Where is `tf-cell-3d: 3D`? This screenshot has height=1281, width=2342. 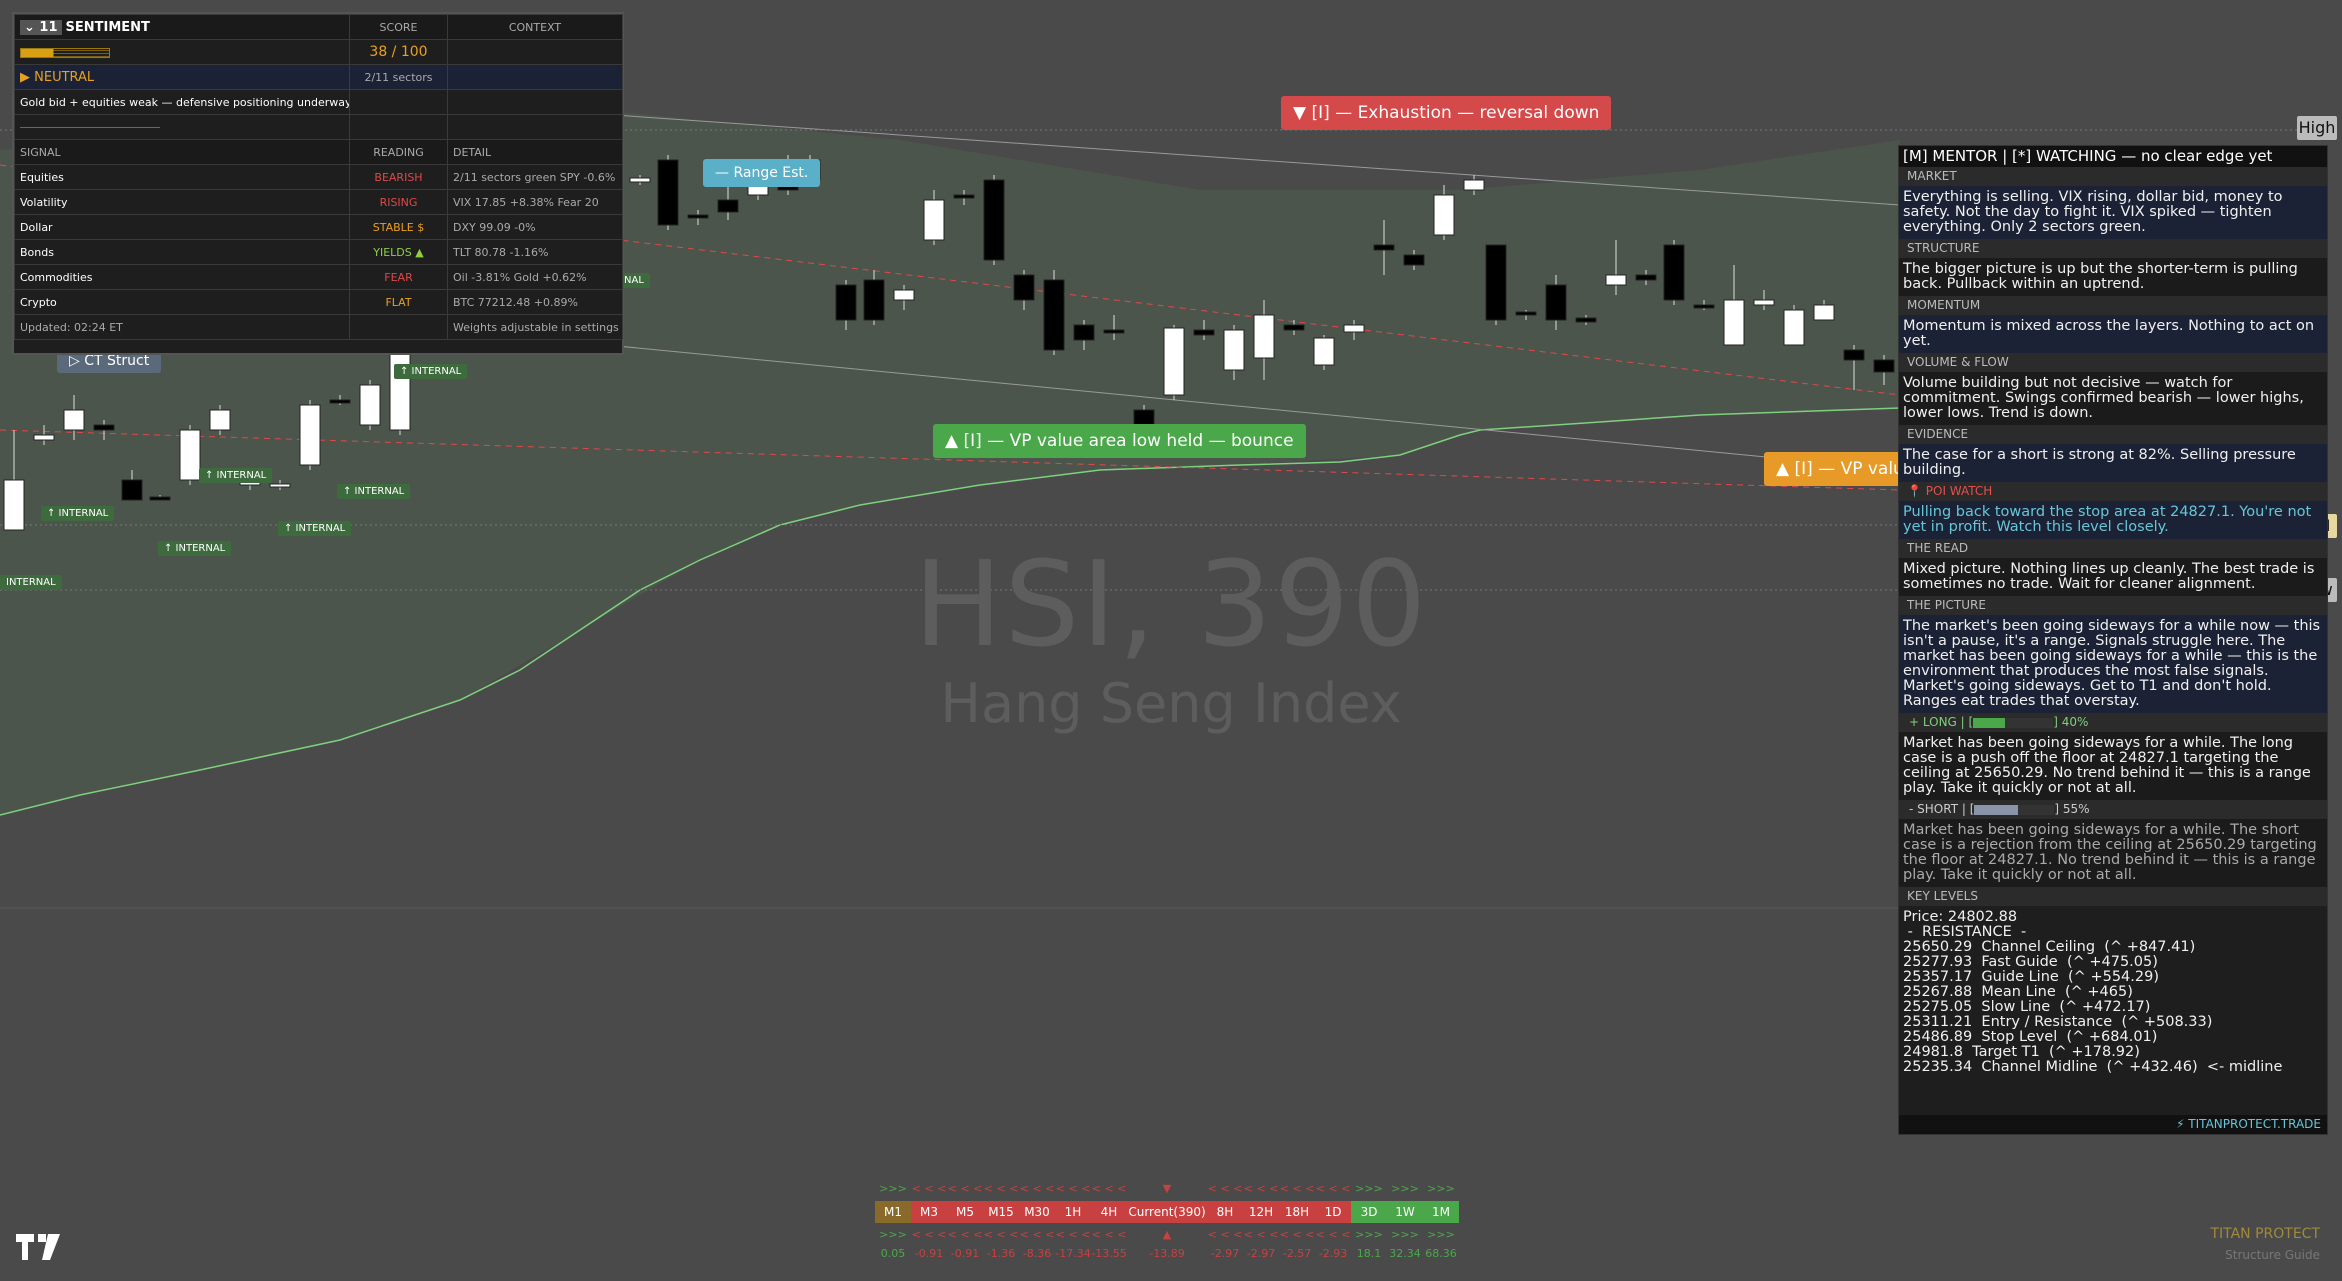 tf-cell-3d: 3D is located at coordinates (1369, 1212).